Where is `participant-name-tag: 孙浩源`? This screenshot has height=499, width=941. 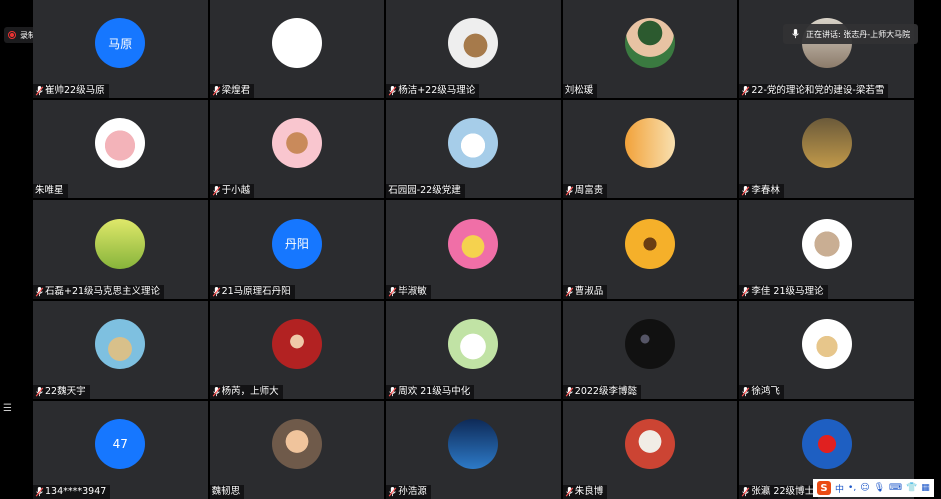
participant-name-tag: 孙浩源 is located at coordinates (408, 491).